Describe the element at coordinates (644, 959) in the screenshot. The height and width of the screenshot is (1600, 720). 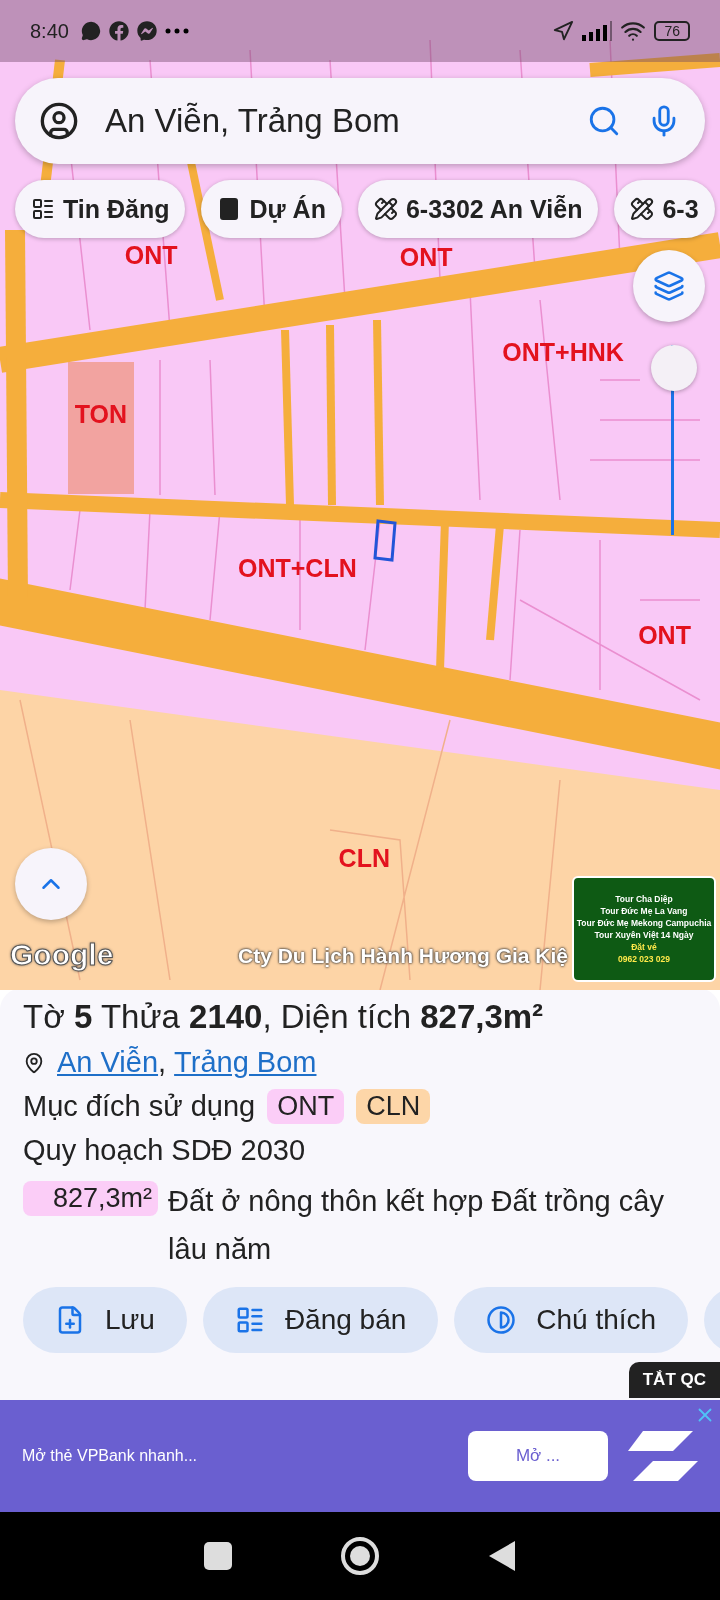
I see `ad-thumbnail-text: 0962 023 029` at that location.